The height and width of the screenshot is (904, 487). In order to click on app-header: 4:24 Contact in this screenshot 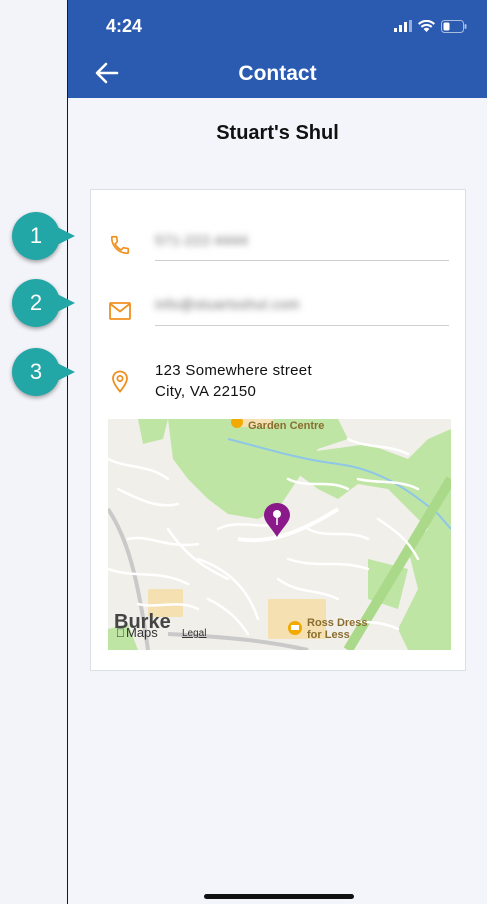, I will do `click(277, 49)`.